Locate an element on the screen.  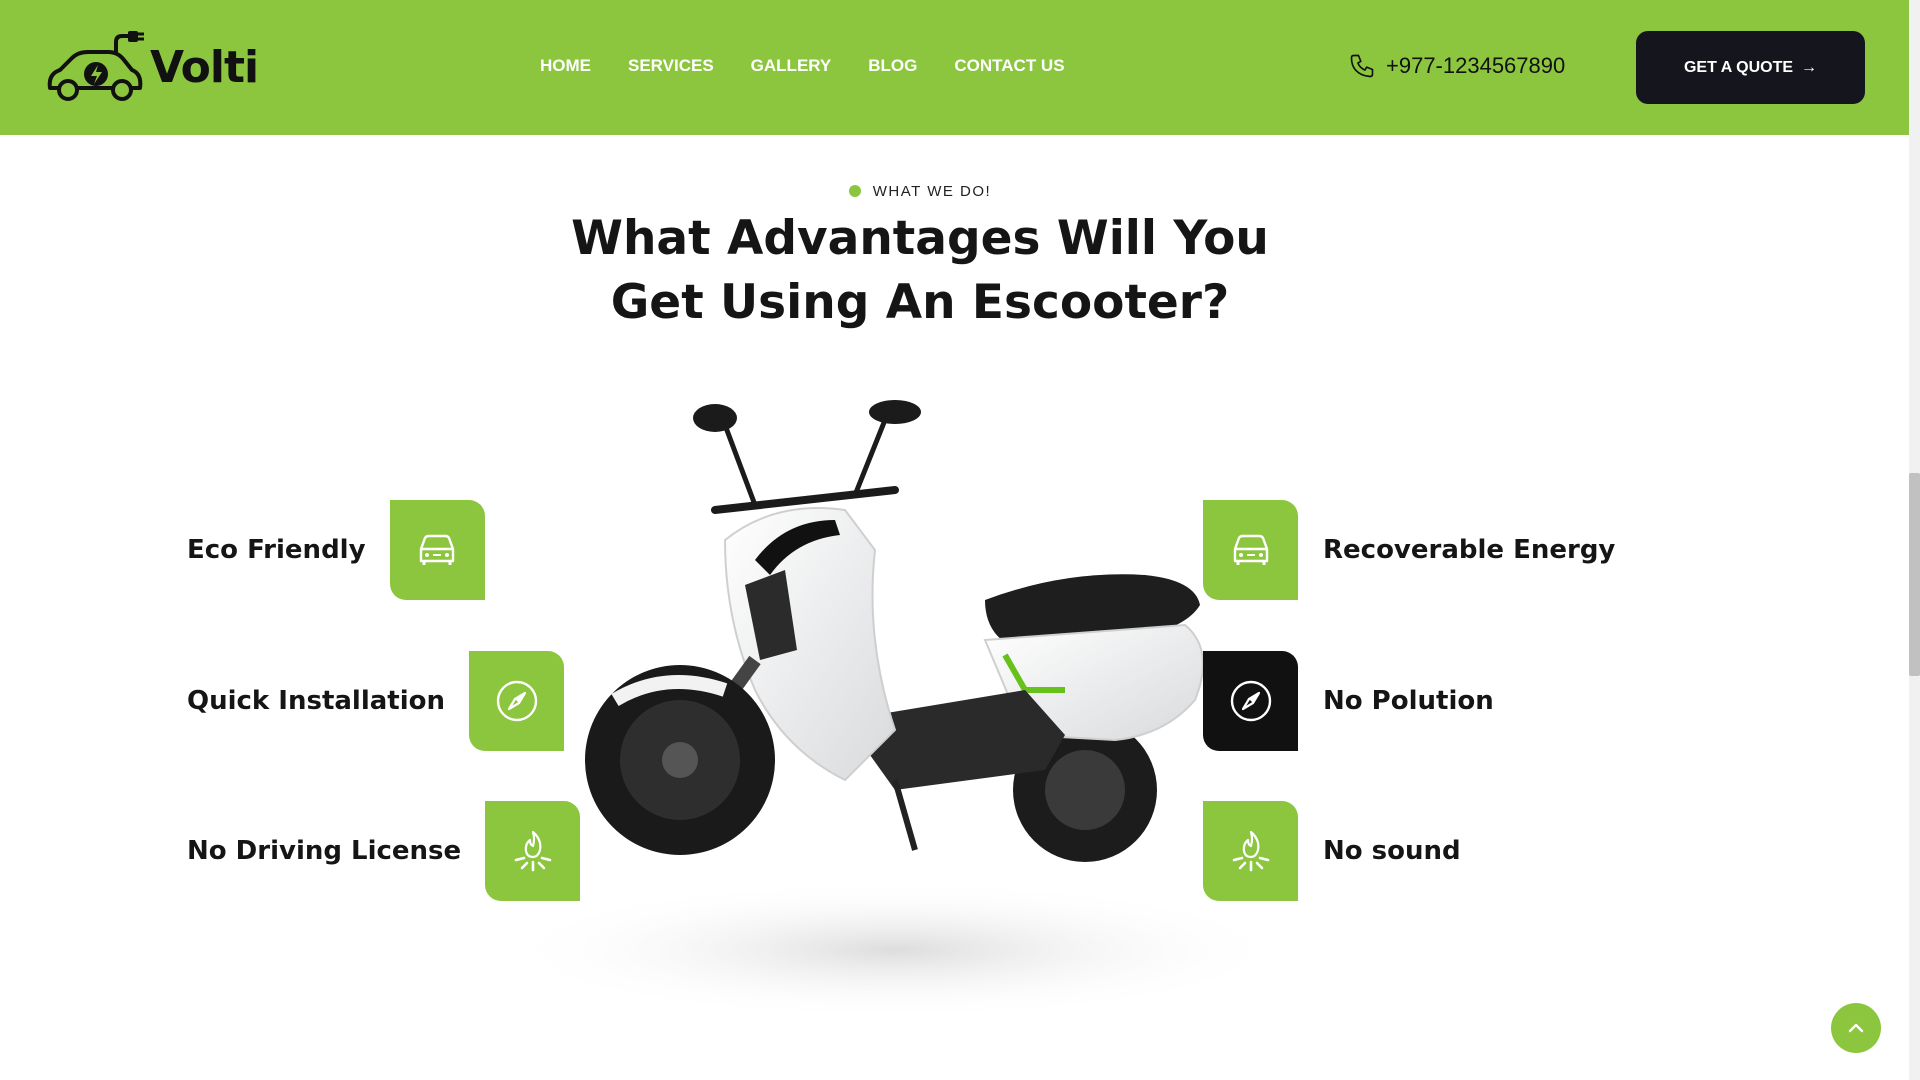
chevron-up-icon is located at coordinates (1856, 1028).